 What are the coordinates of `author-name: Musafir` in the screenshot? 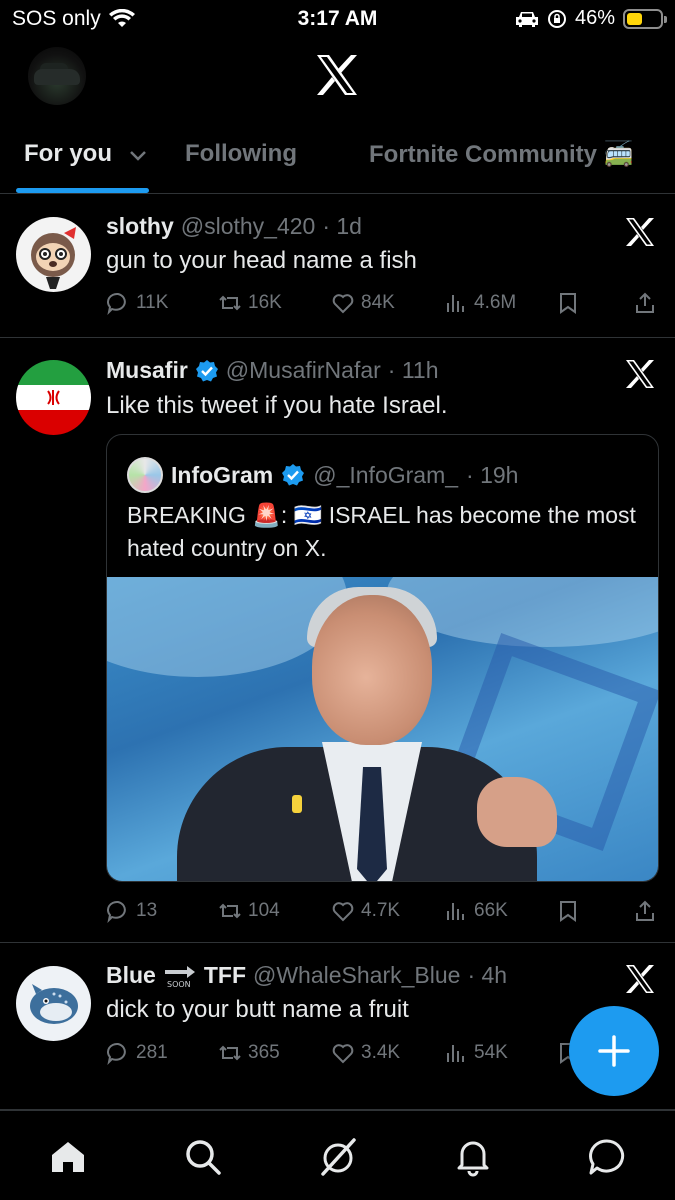 It's located at (147, 370).